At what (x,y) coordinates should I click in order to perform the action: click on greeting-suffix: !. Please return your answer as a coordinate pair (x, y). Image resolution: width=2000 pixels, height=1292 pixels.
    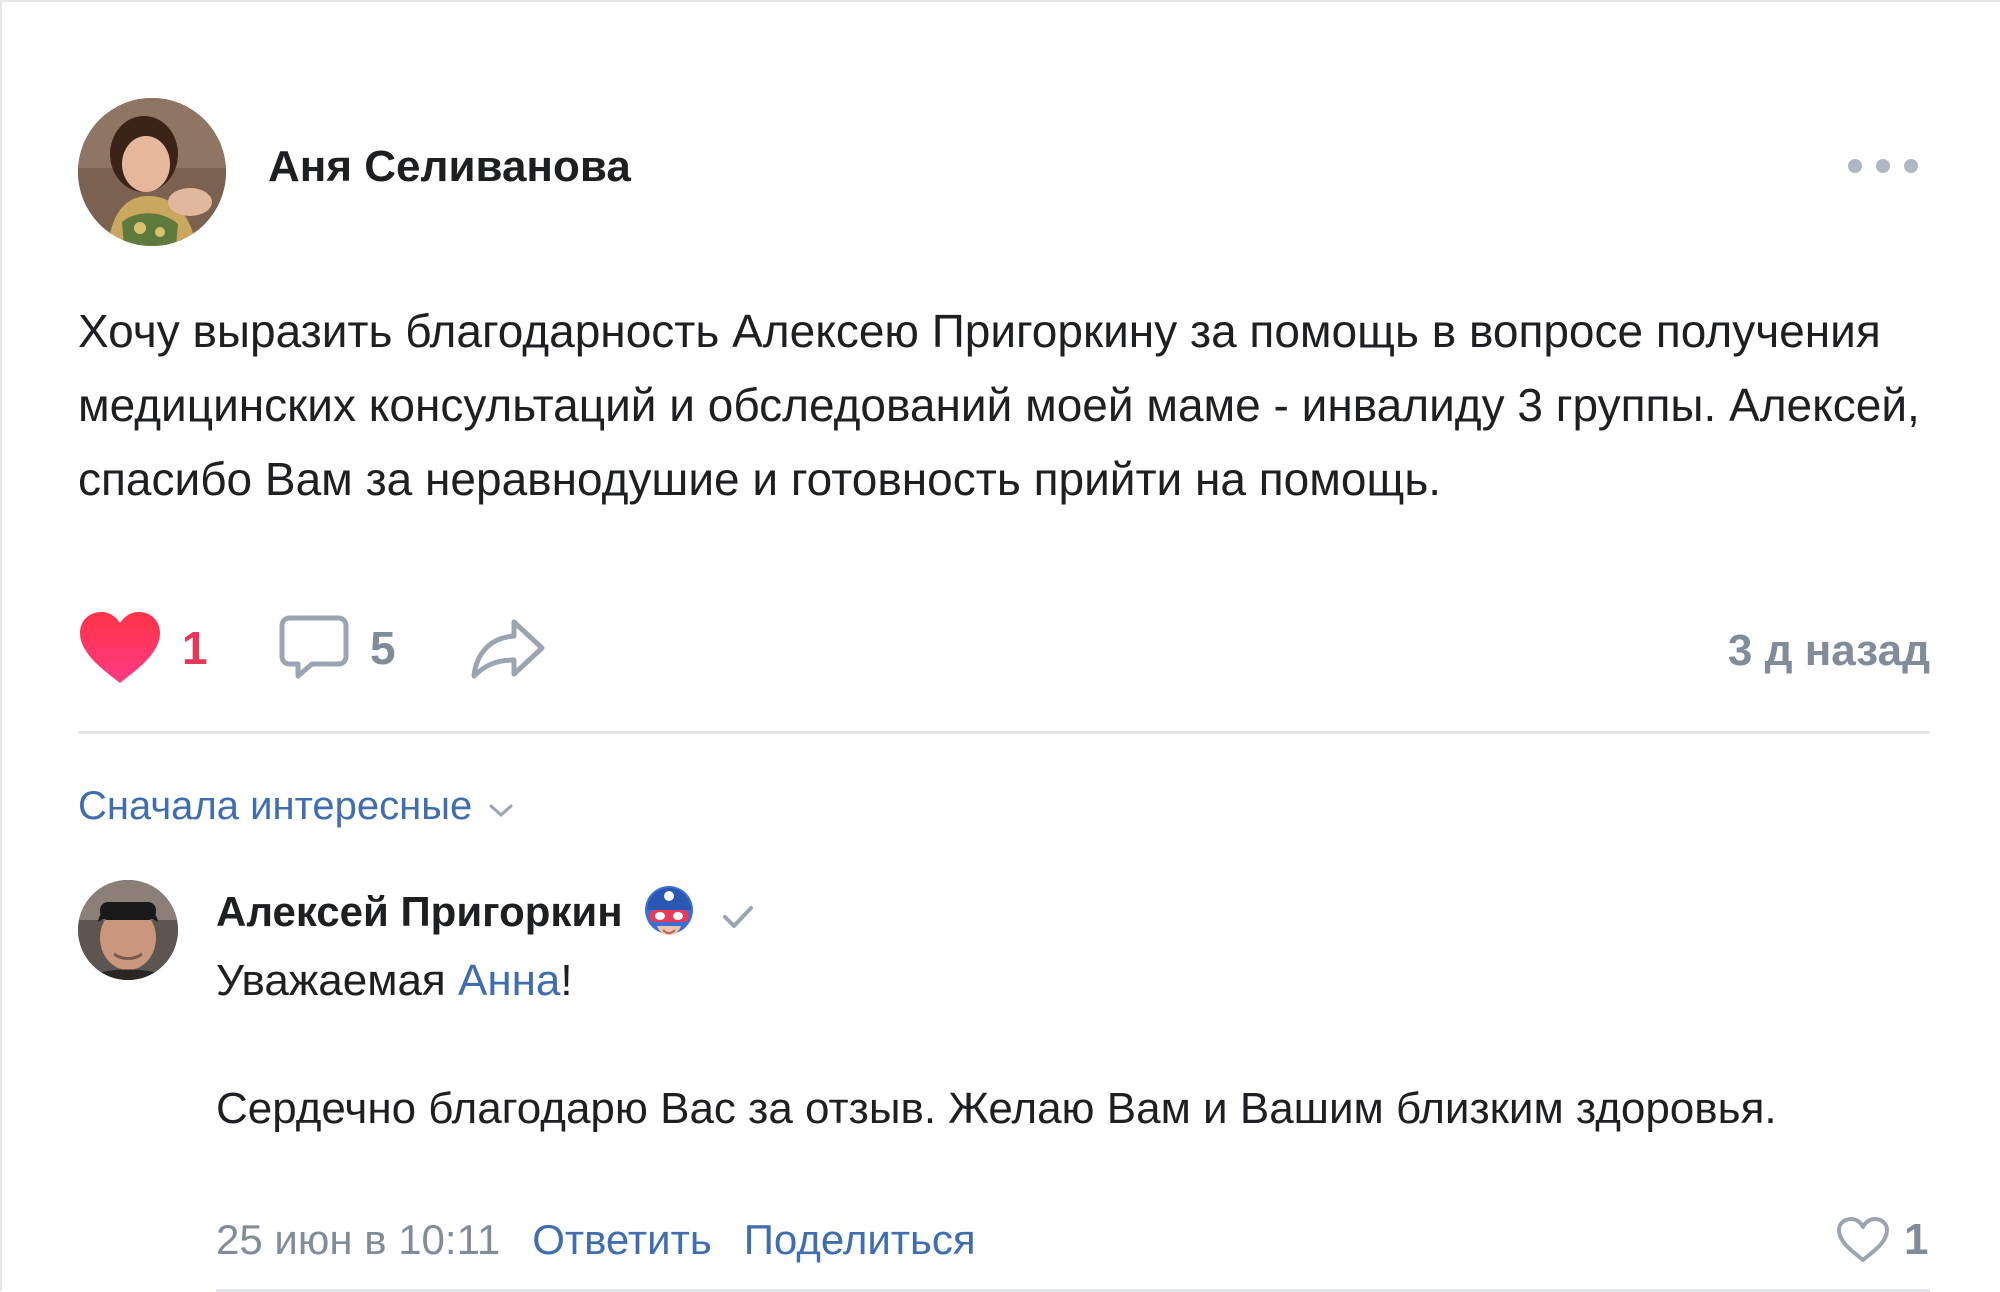
    Looking at the image, I should click on (566, 980).